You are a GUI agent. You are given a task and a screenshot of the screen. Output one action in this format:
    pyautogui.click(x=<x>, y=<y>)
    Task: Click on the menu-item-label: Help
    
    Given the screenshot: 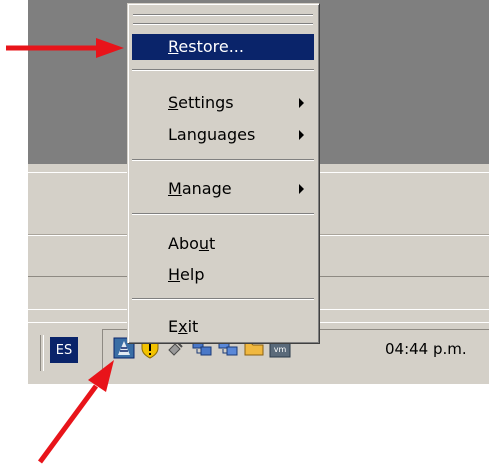 What is the action you would take?
    pyautogui.click(x=186, y=274)
    